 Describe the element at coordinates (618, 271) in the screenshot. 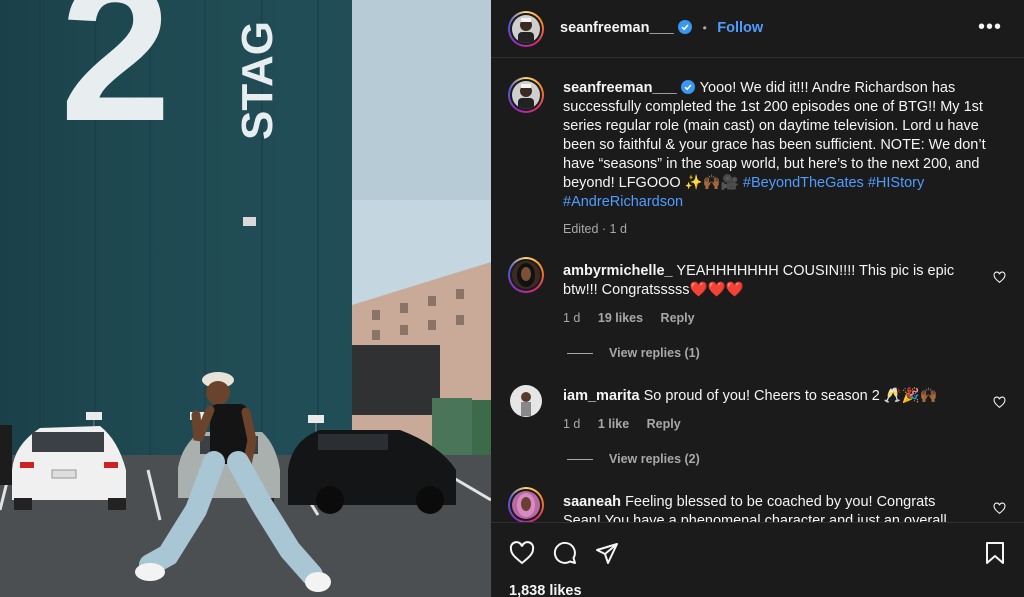

I see `comment-username: ambyrmichelle_` at that location.